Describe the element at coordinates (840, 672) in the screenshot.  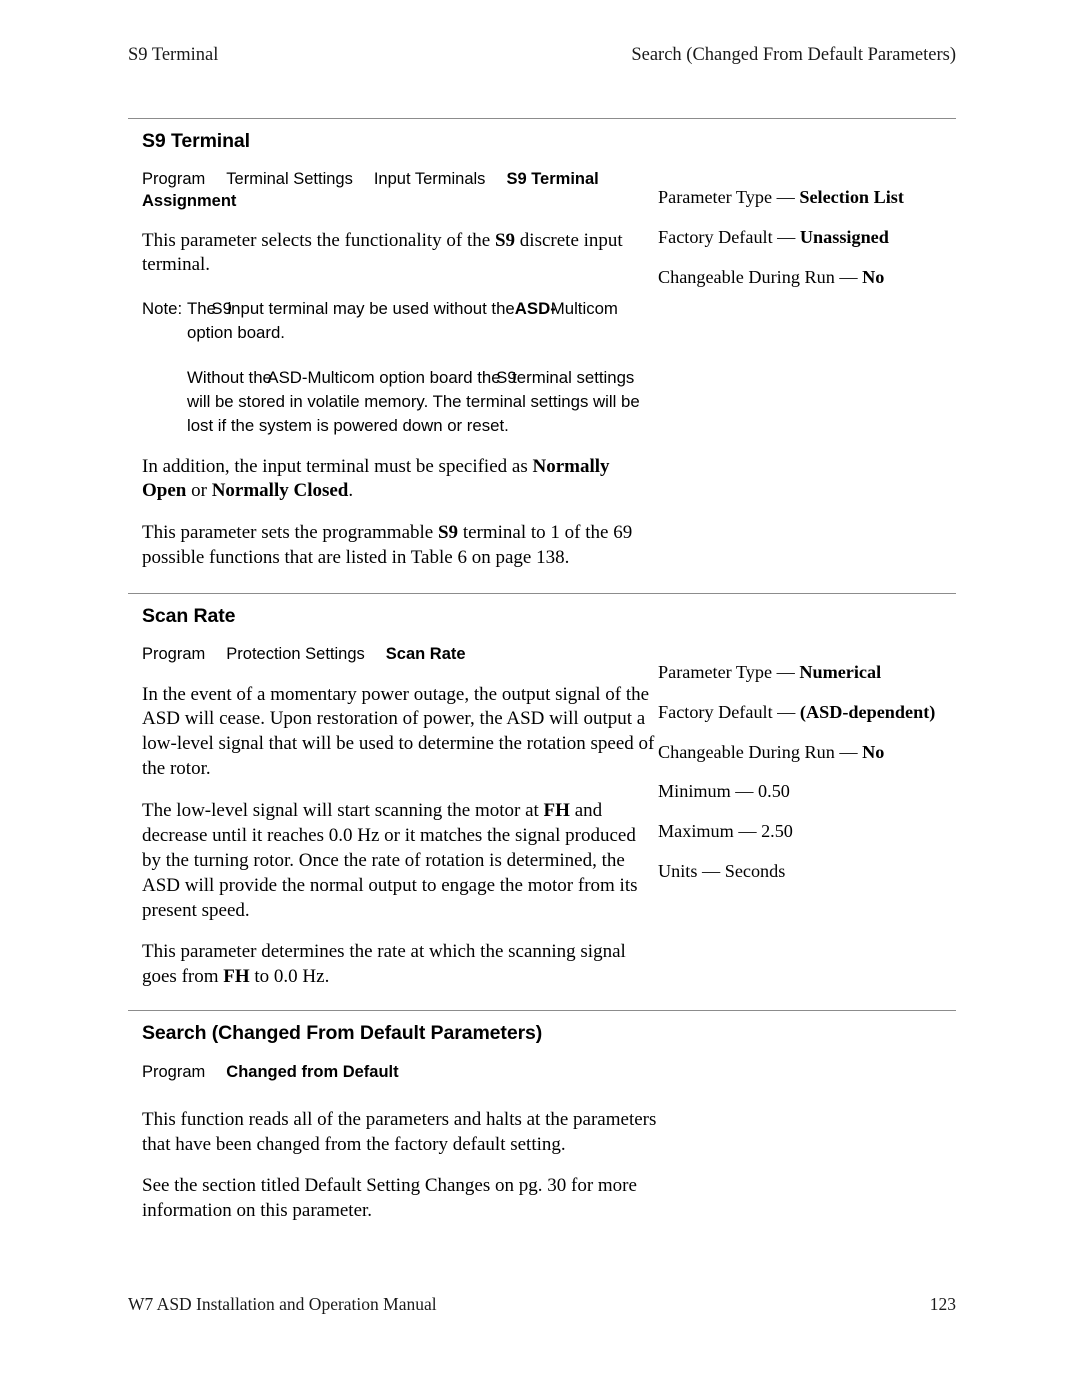
I see `fact-value: Numerical` at that location.